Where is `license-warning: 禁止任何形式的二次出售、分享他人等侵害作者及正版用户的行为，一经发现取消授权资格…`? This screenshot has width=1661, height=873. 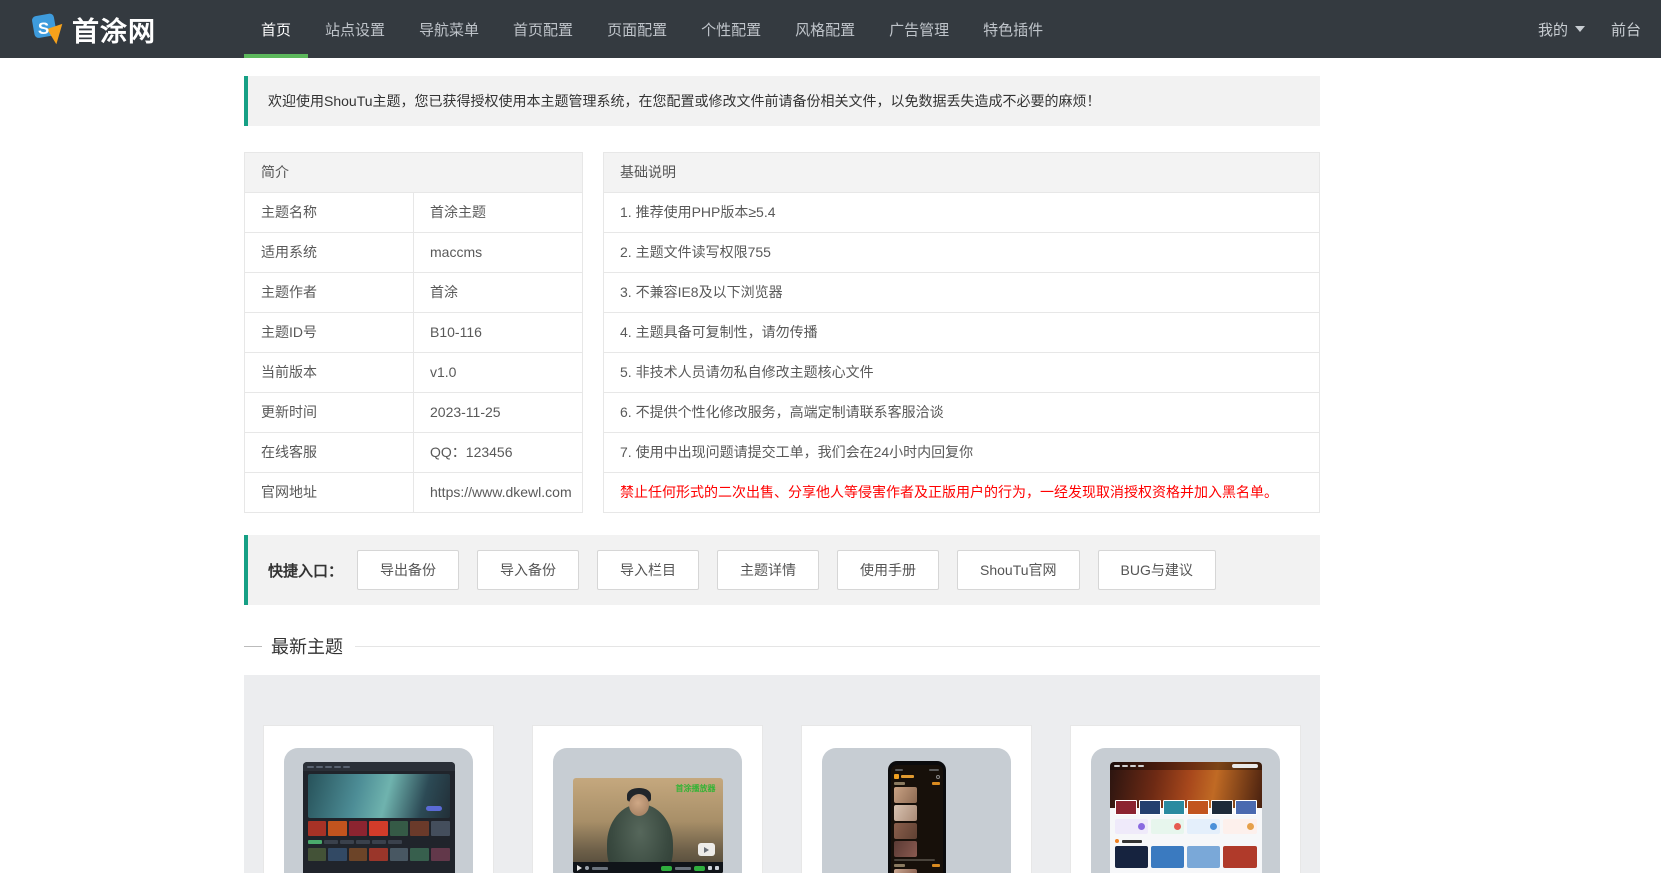 license-warning: 禁止任何形式的二次出售、分享他人等侵害作者及正版用户的行为，一经发现取消授权资格… is located at coordinates (961, 492).